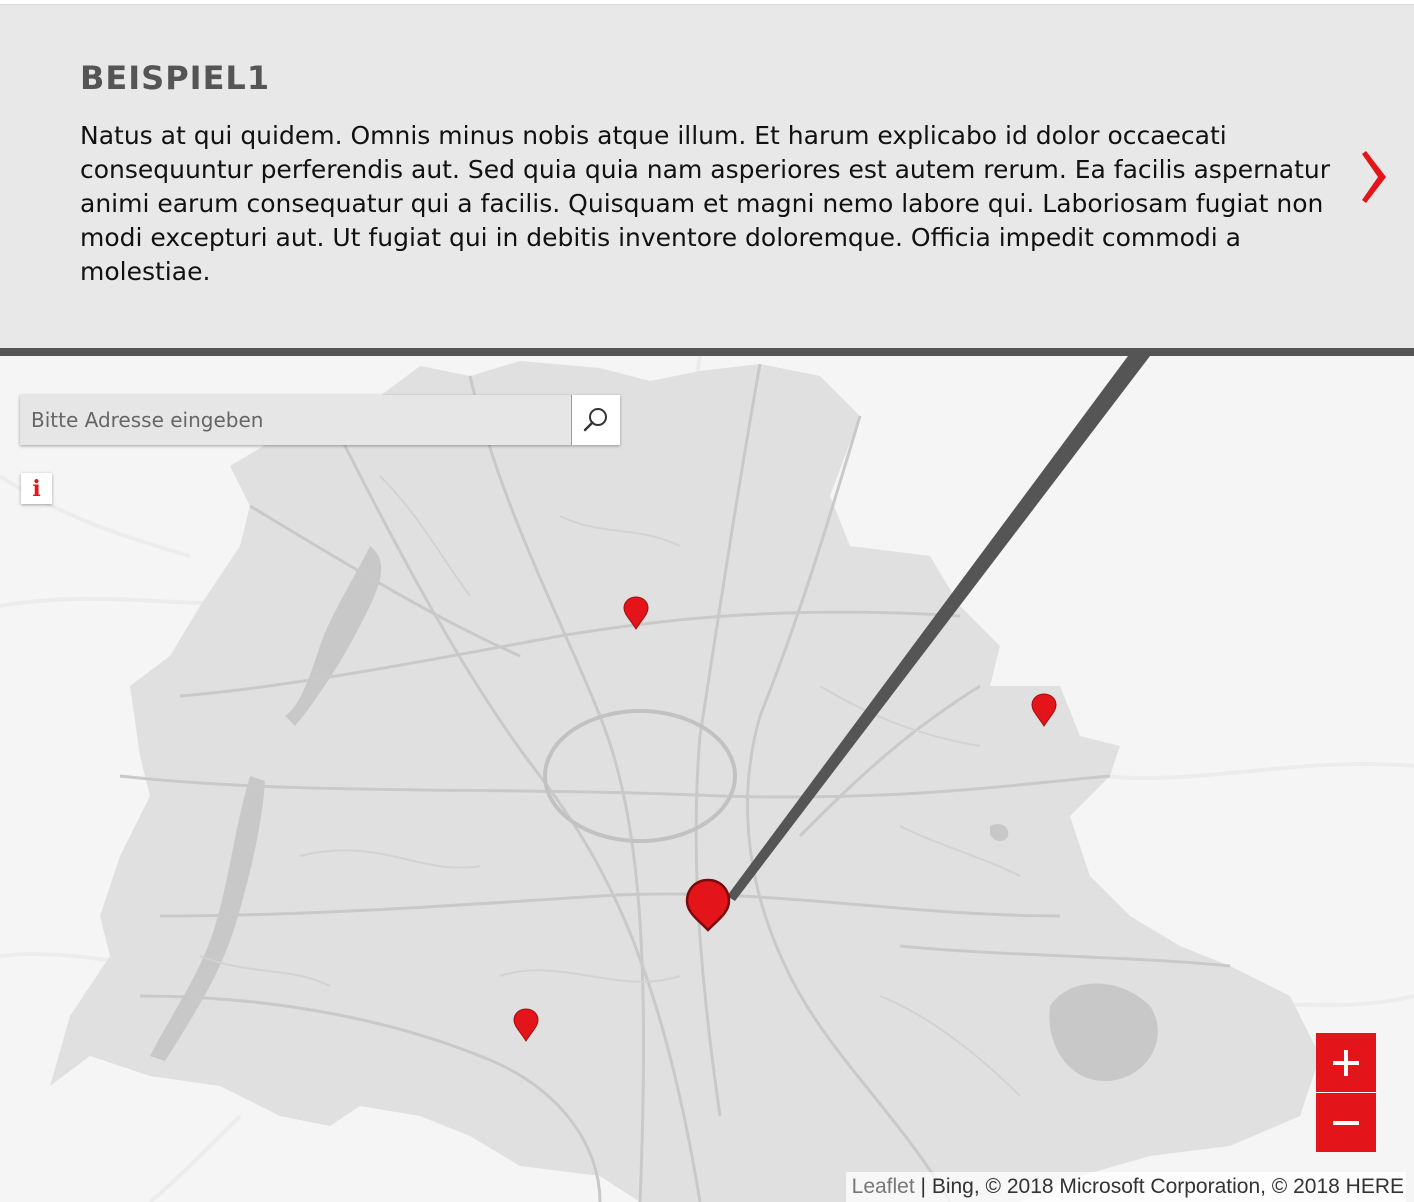  I want to click on info-icon: i, so click(36, 488).